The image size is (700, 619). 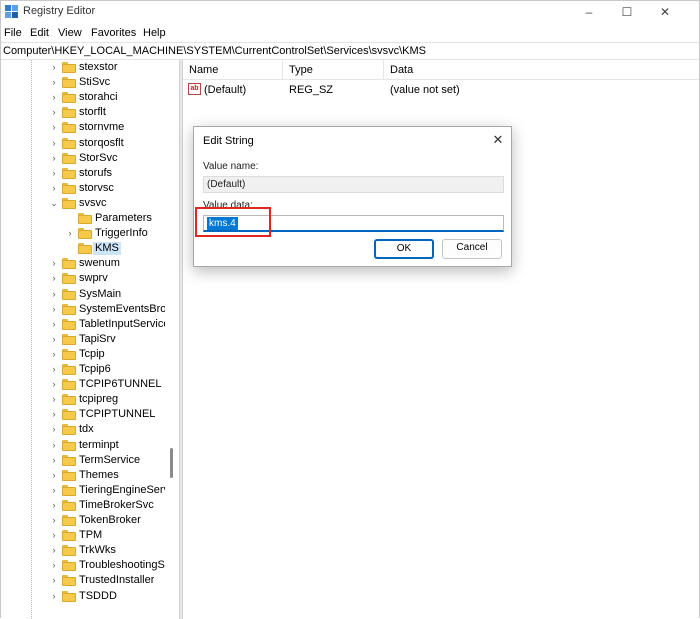 I want to click on menu-help: Help, so click(x=154, y=33).